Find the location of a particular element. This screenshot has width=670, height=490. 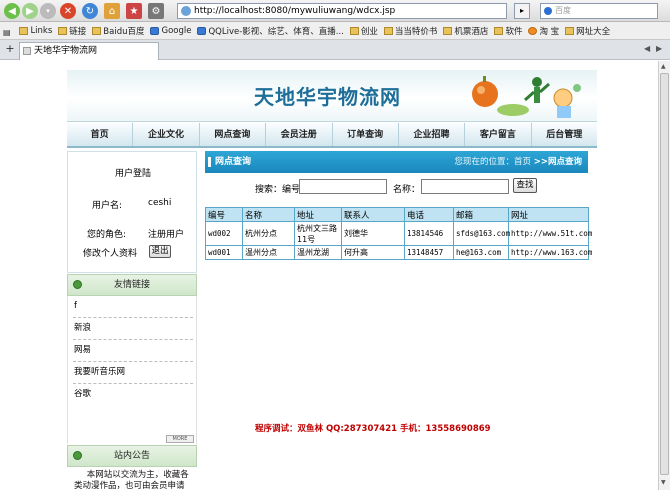

role-label: 您的角色: is located at coordinates (107, 235).